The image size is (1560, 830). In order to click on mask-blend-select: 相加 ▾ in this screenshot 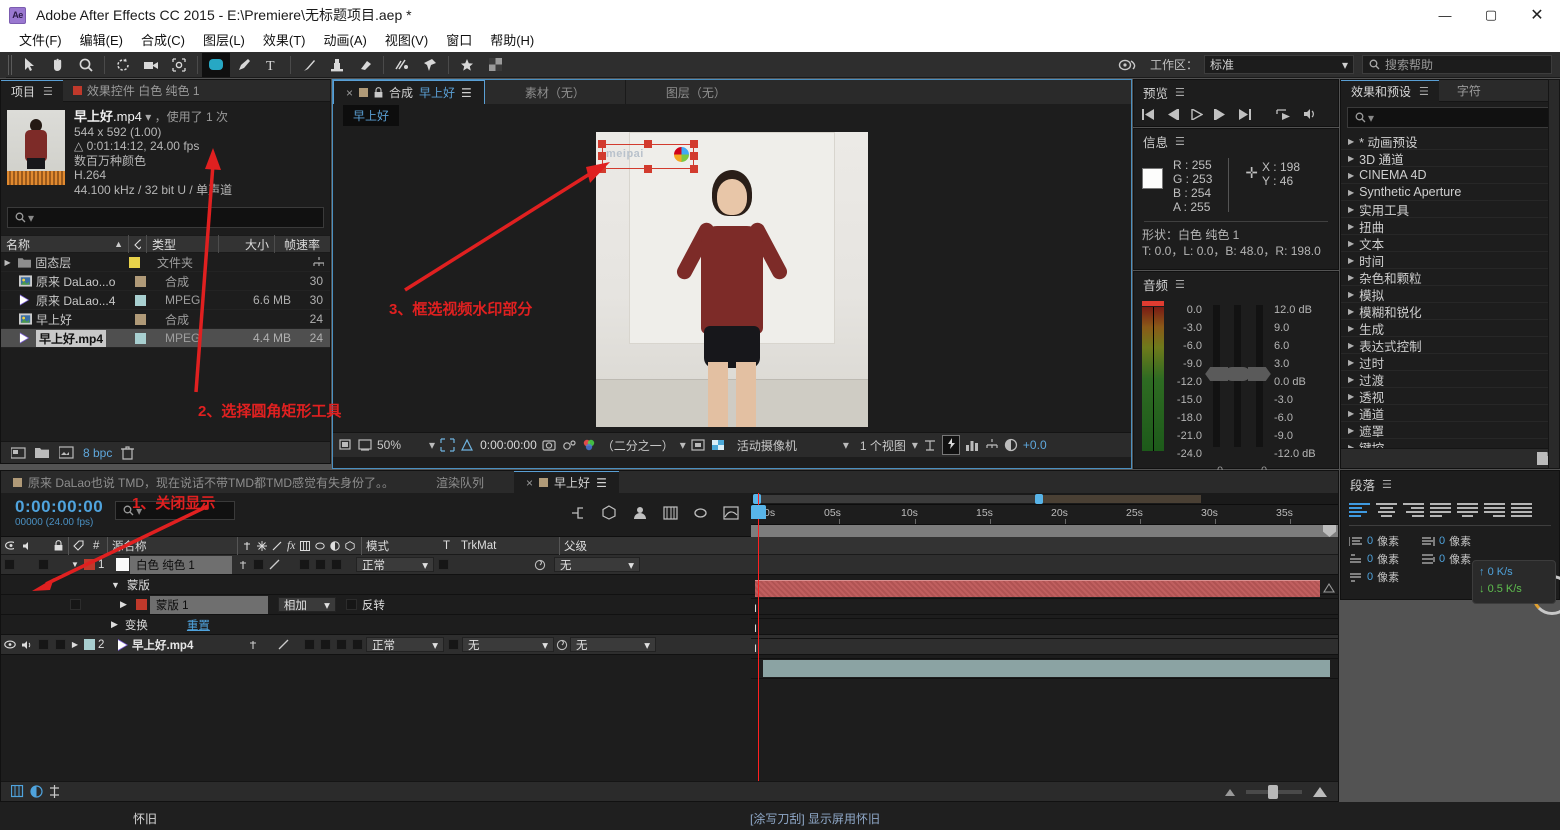, I will do `click(306, 604)`.